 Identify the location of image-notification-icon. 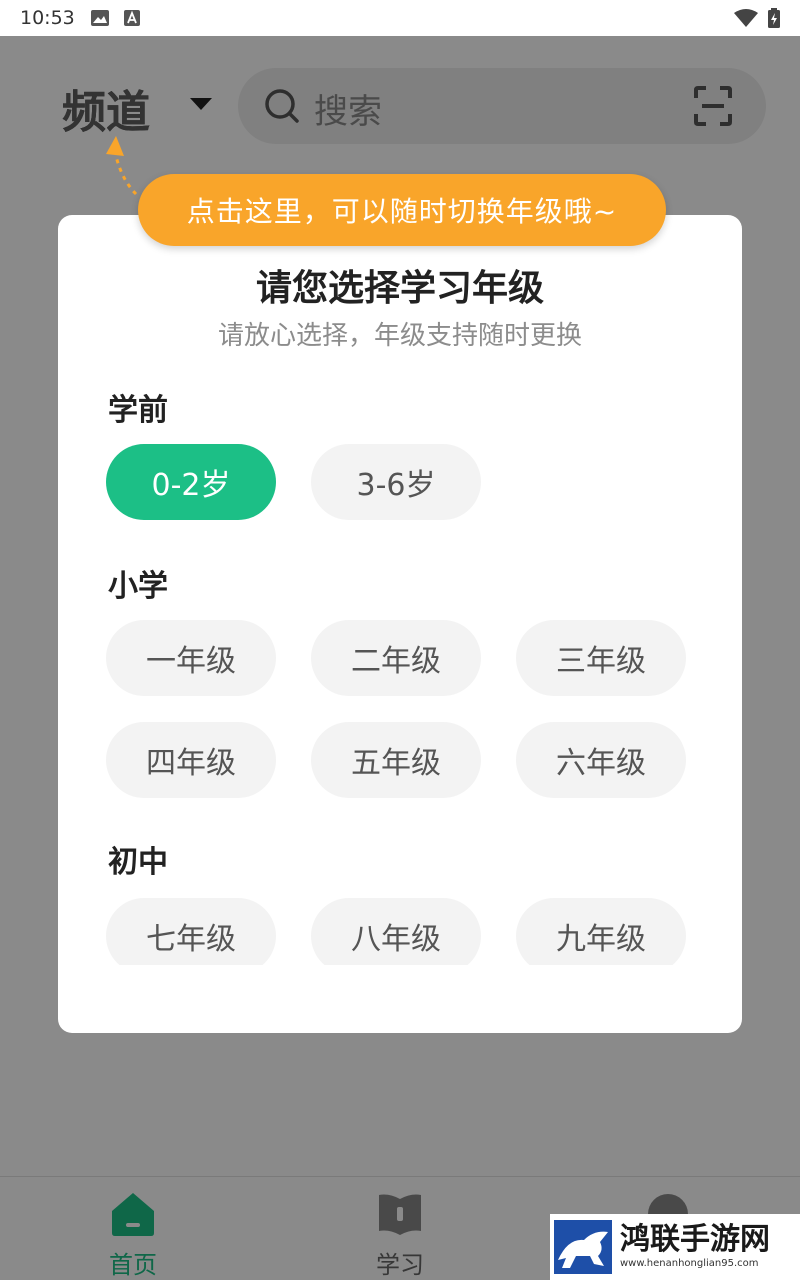
(99, 18).